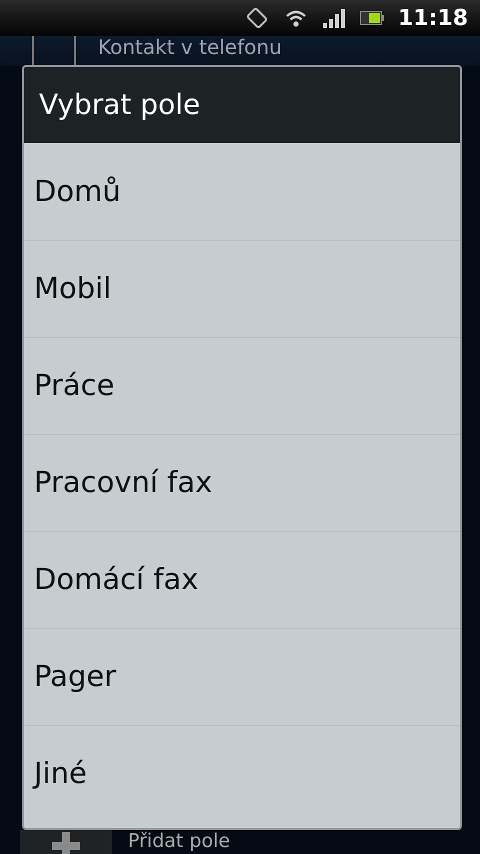  What do you see at coordinates (372, 18) in the screenshot?
I see `battery-icon` at bounding box center [372, 18].